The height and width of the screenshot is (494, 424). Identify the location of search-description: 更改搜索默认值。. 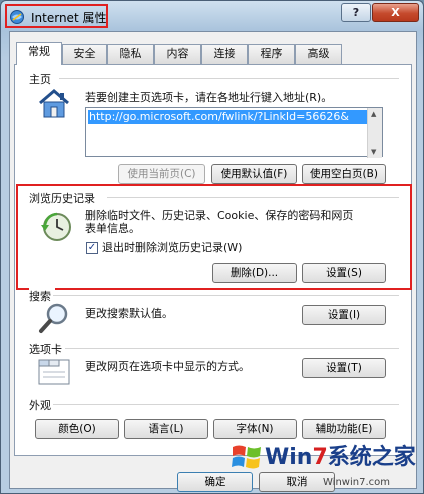
(129, 313).